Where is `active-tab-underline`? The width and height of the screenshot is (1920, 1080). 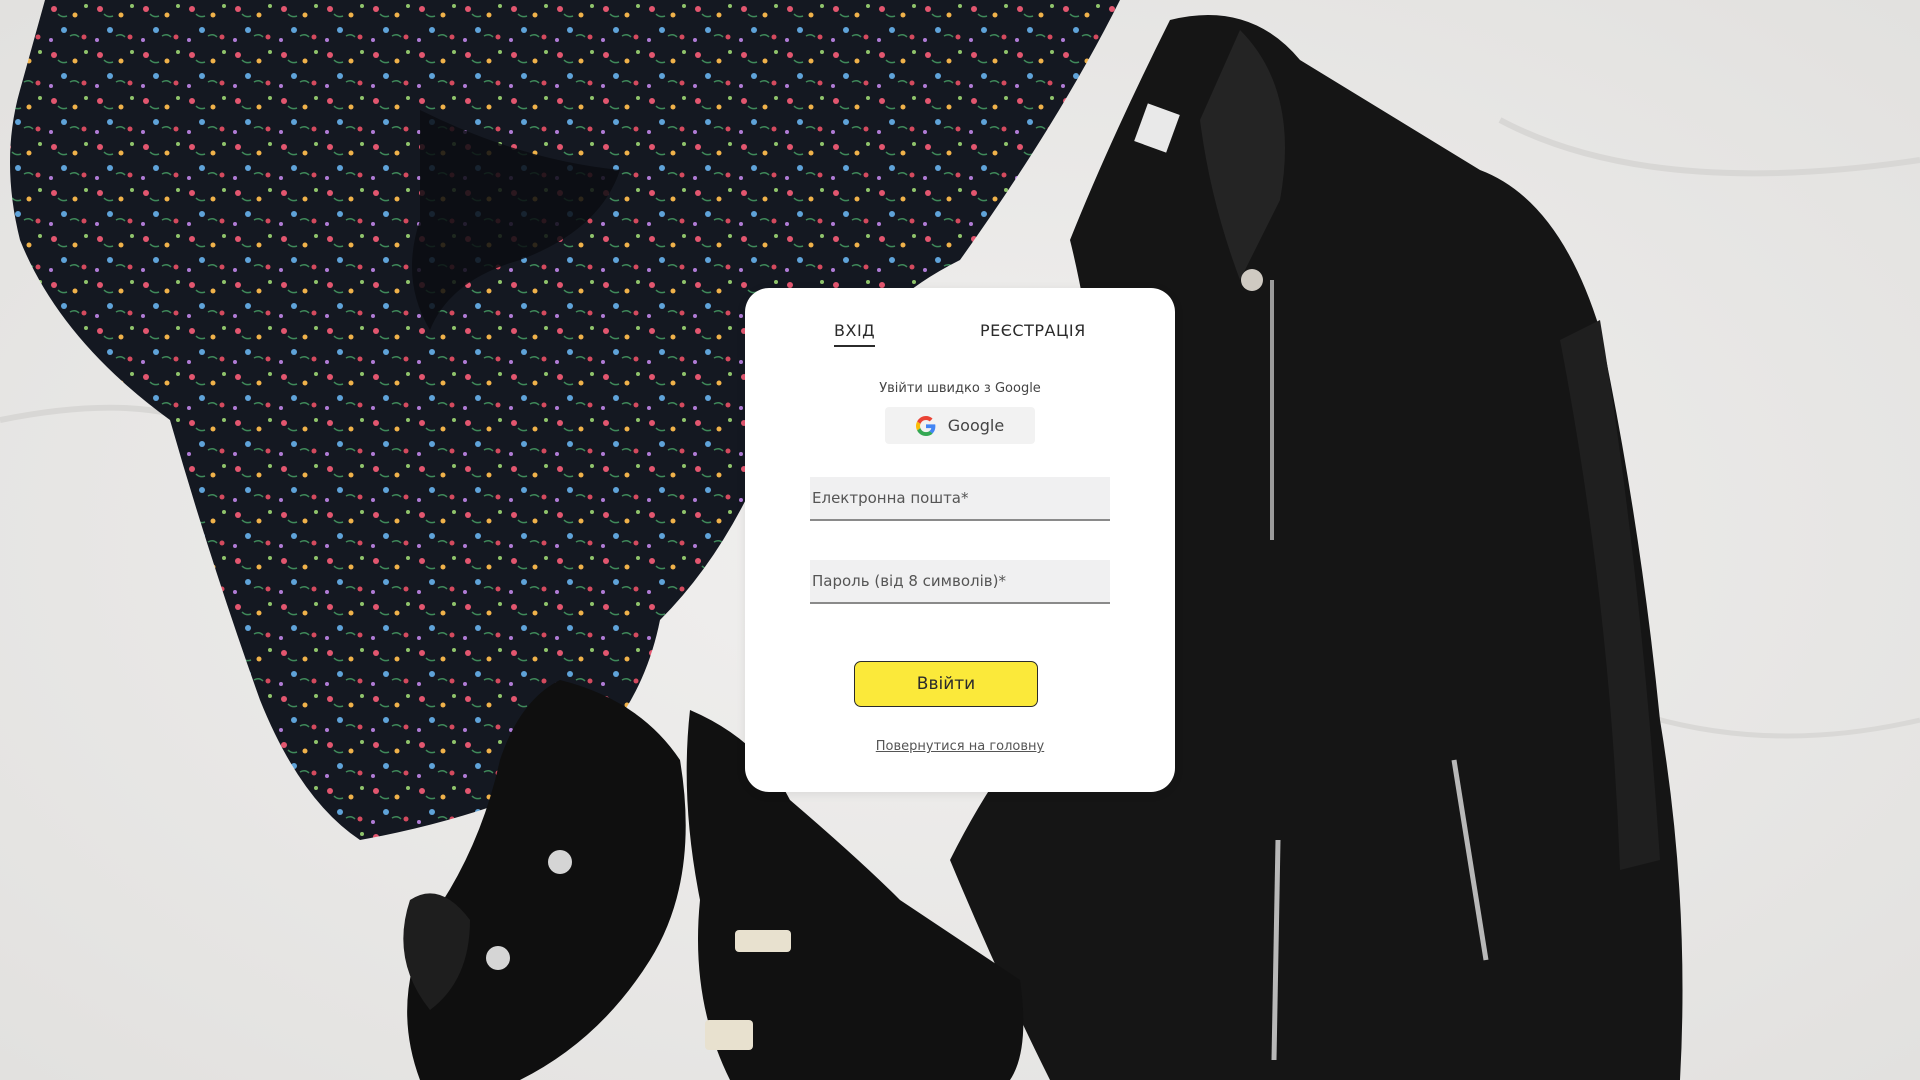
active-tab-underline is located at coordinates (855, 346).